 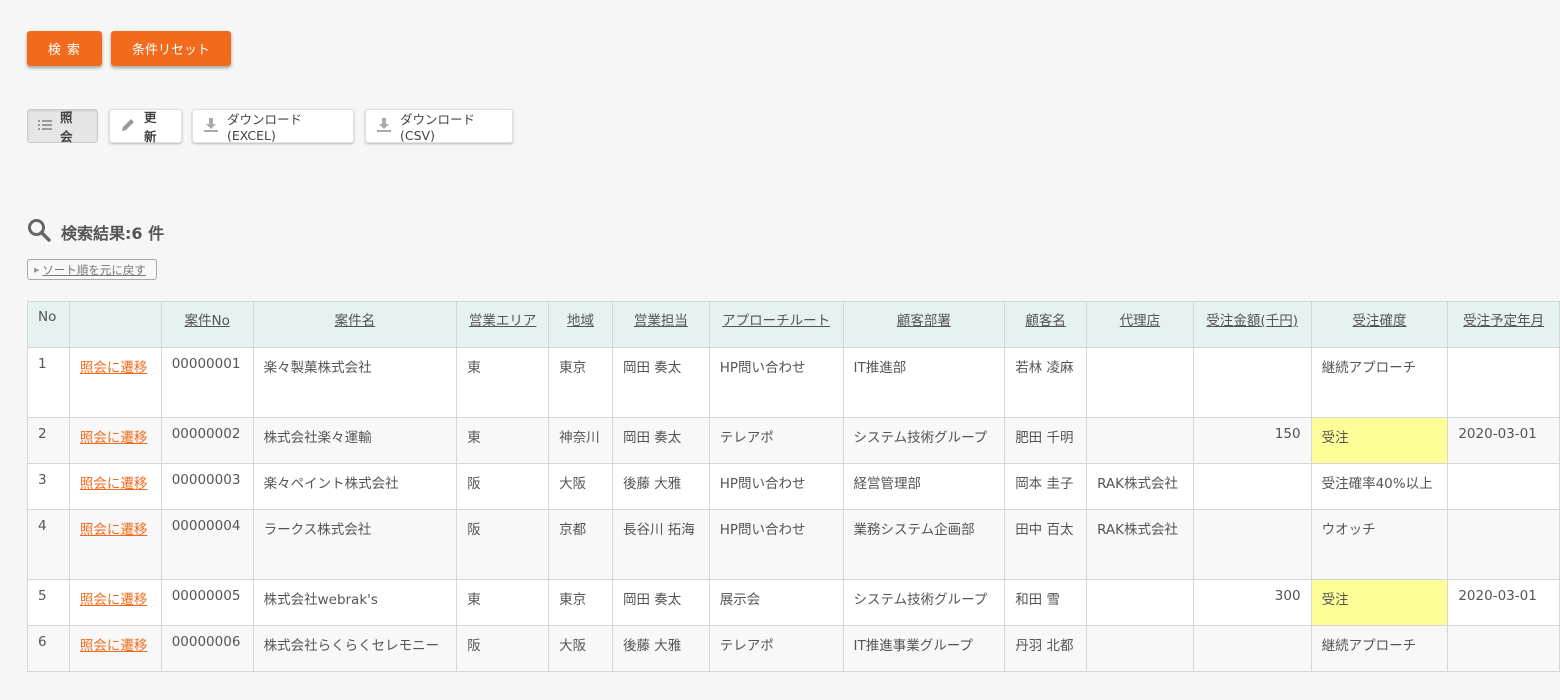 I want to click on cell-sales-rep: 長谷川 拓海, so click(x=660, y=544).